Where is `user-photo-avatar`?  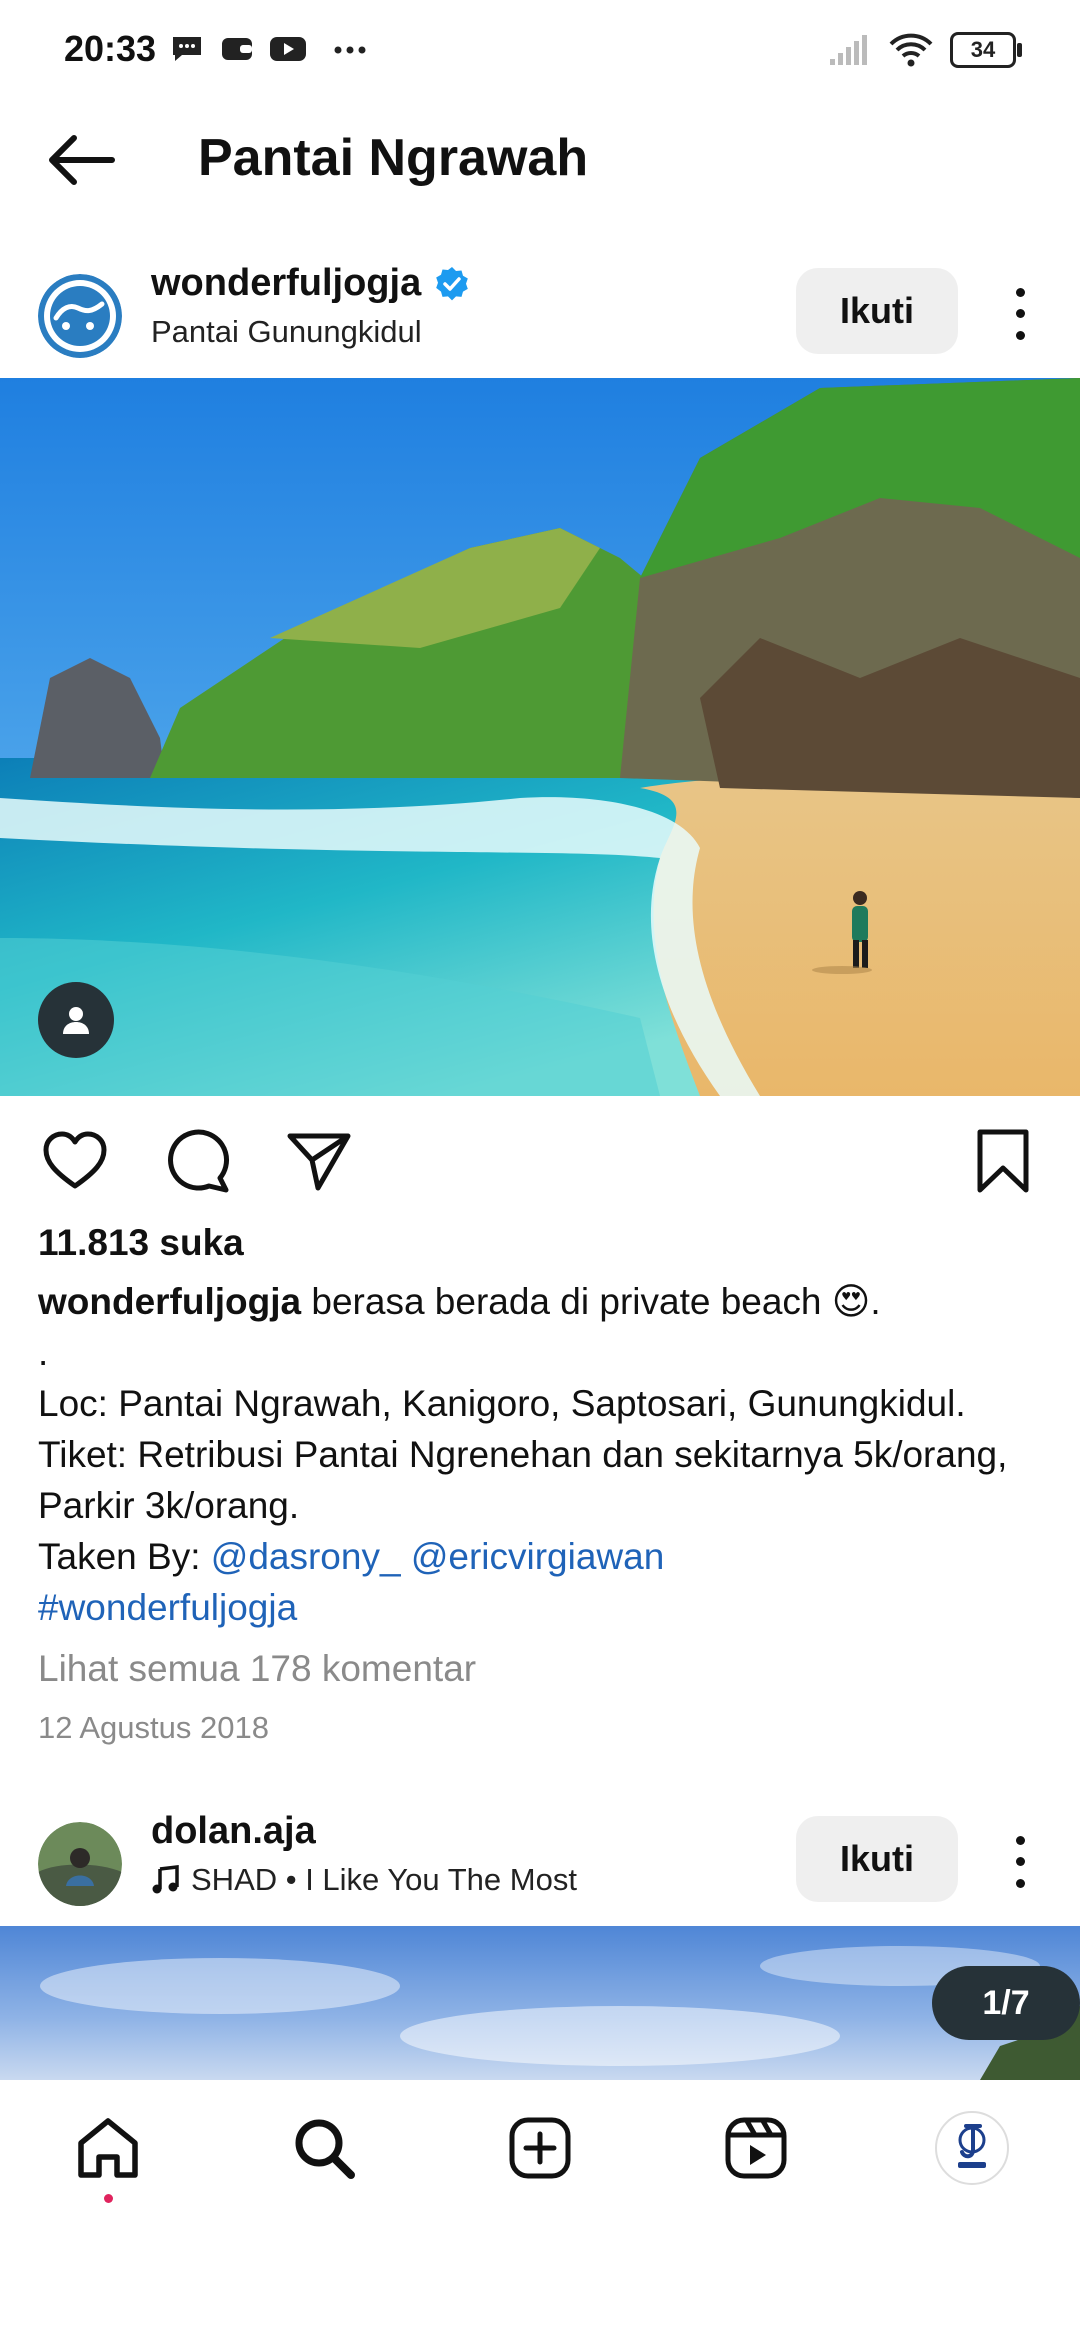 user-photo-avatar is located at coordinates (80, 1864).